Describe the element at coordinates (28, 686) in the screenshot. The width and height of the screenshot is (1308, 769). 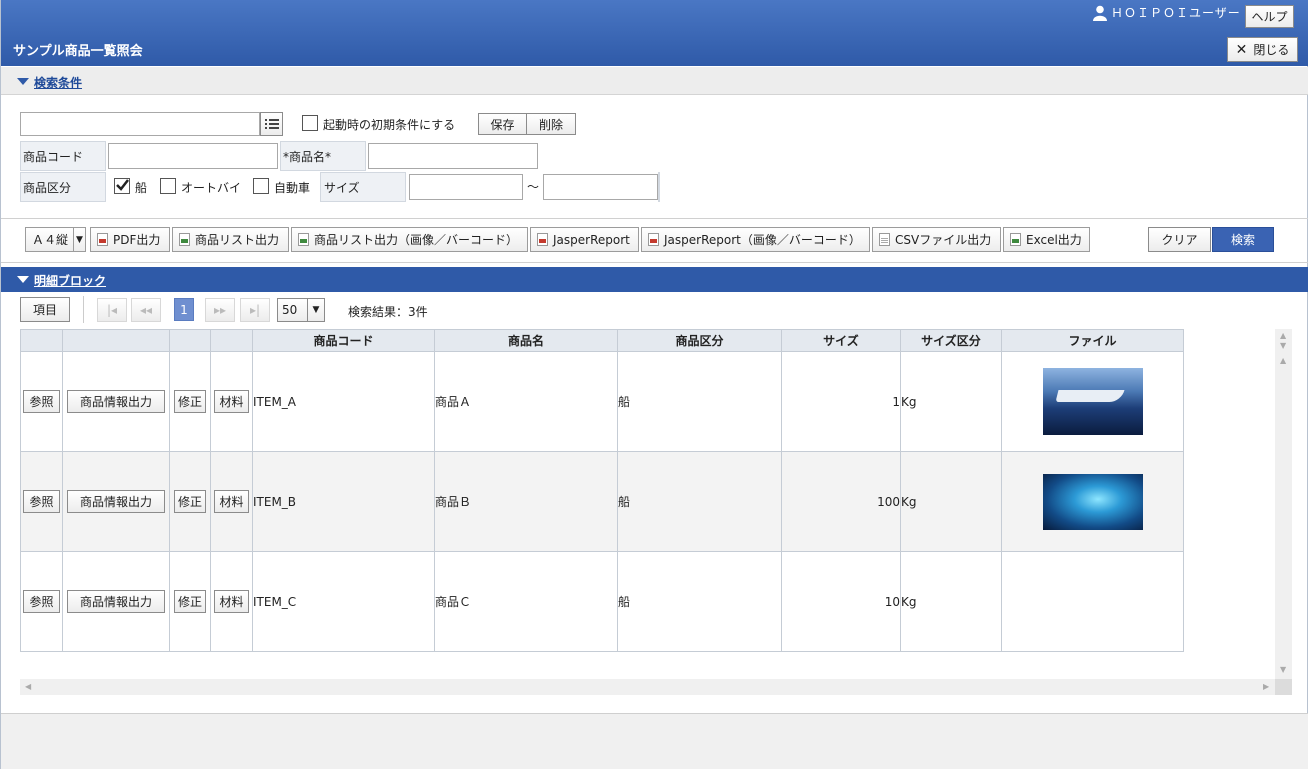
I see `scroll-left-icon: ◀` at that location.